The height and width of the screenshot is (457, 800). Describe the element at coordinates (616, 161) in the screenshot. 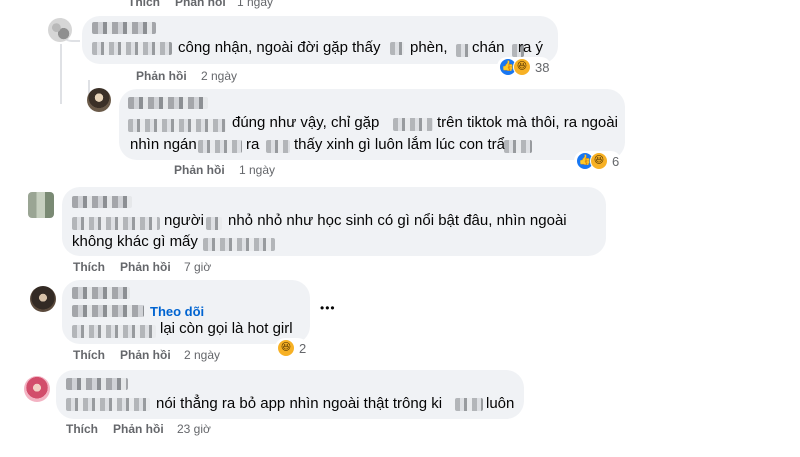

I see `reaction-count: 6` at that location.